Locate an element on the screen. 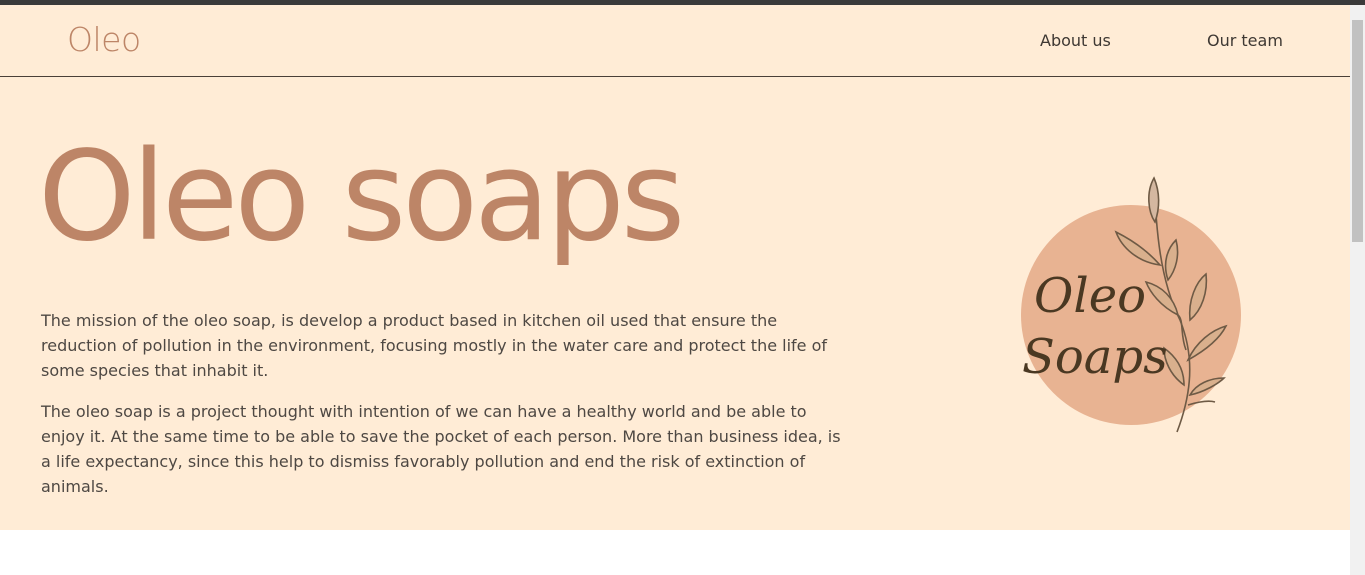  scrollbar-thumb is located at coordinates (1357, 131).